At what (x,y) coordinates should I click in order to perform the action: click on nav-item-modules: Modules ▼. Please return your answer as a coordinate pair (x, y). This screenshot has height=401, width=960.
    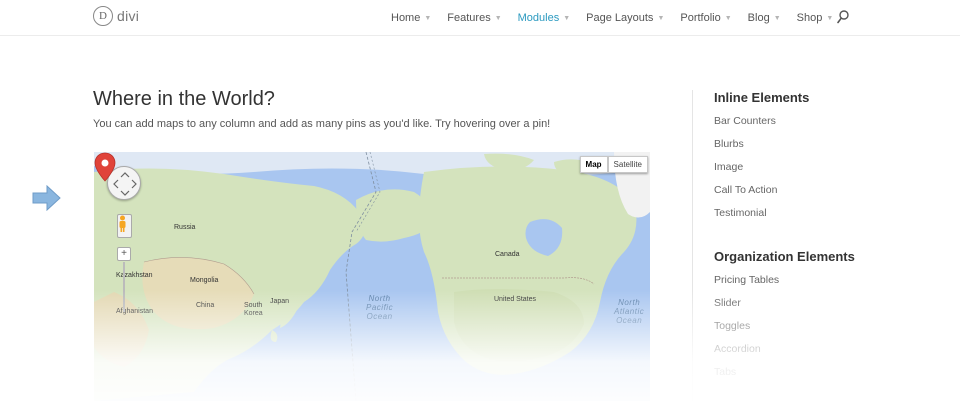
    Looking at the image, I should click on (544, 18).